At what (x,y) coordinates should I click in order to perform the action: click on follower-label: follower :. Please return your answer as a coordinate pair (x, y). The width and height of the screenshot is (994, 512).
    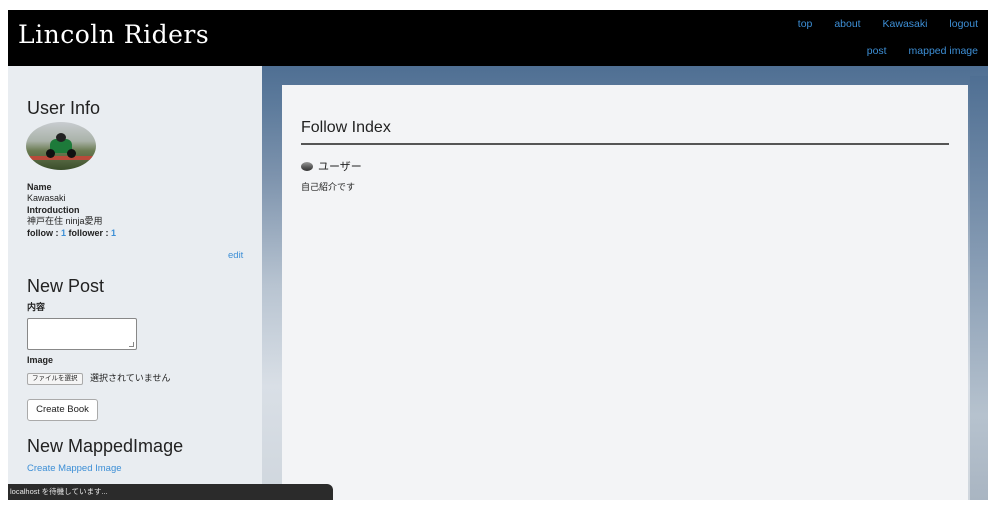
    Looking at the image, I should click on (89, 233).